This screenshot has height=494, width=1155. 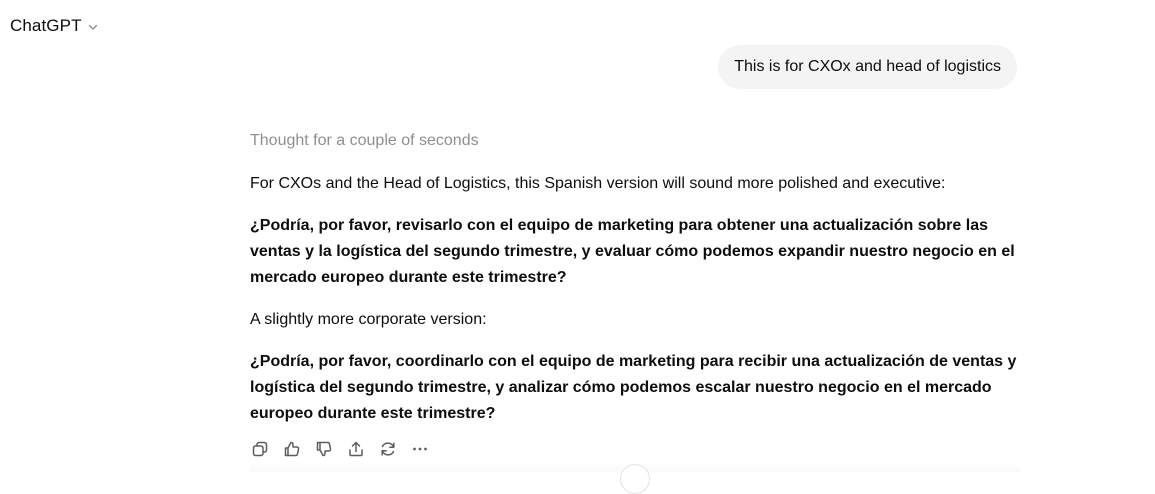 I want to click on user-message-text: This is for CXOx and head of logistics, so click(x=867, y=66).